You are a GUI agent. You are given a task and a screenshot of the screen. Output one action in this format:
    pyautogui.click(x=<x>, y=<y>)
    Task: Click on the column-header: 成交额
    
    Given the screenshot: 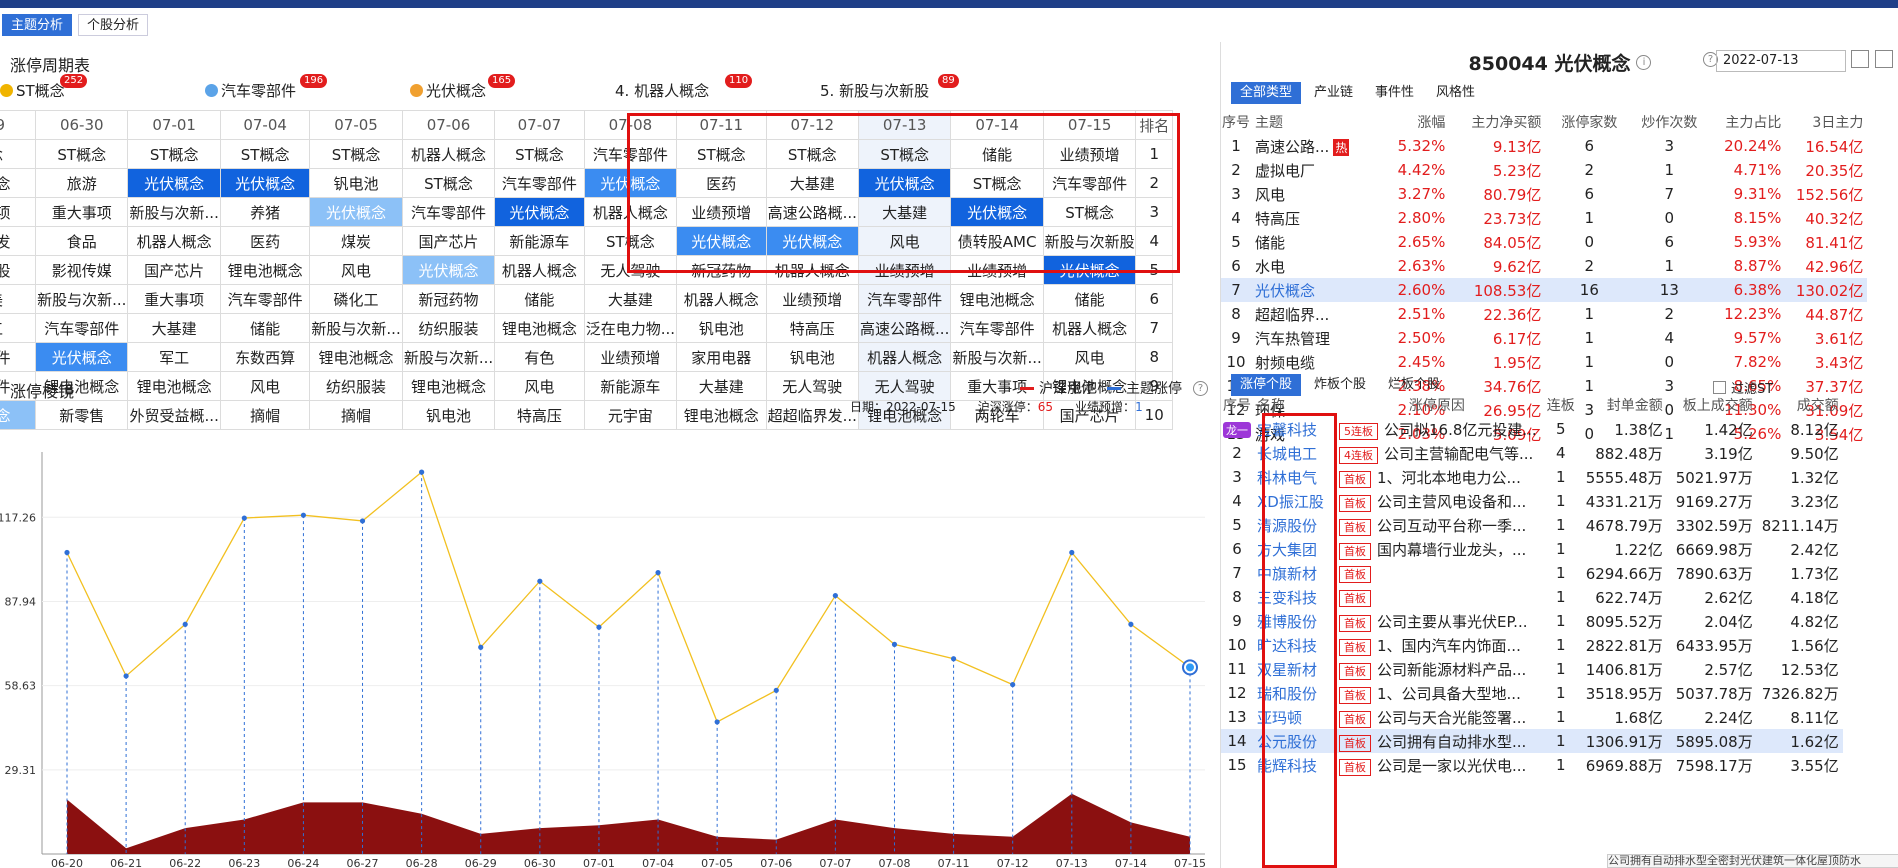 What is the action you would take?
    pyautogui.click(x=1800, y=405)
    